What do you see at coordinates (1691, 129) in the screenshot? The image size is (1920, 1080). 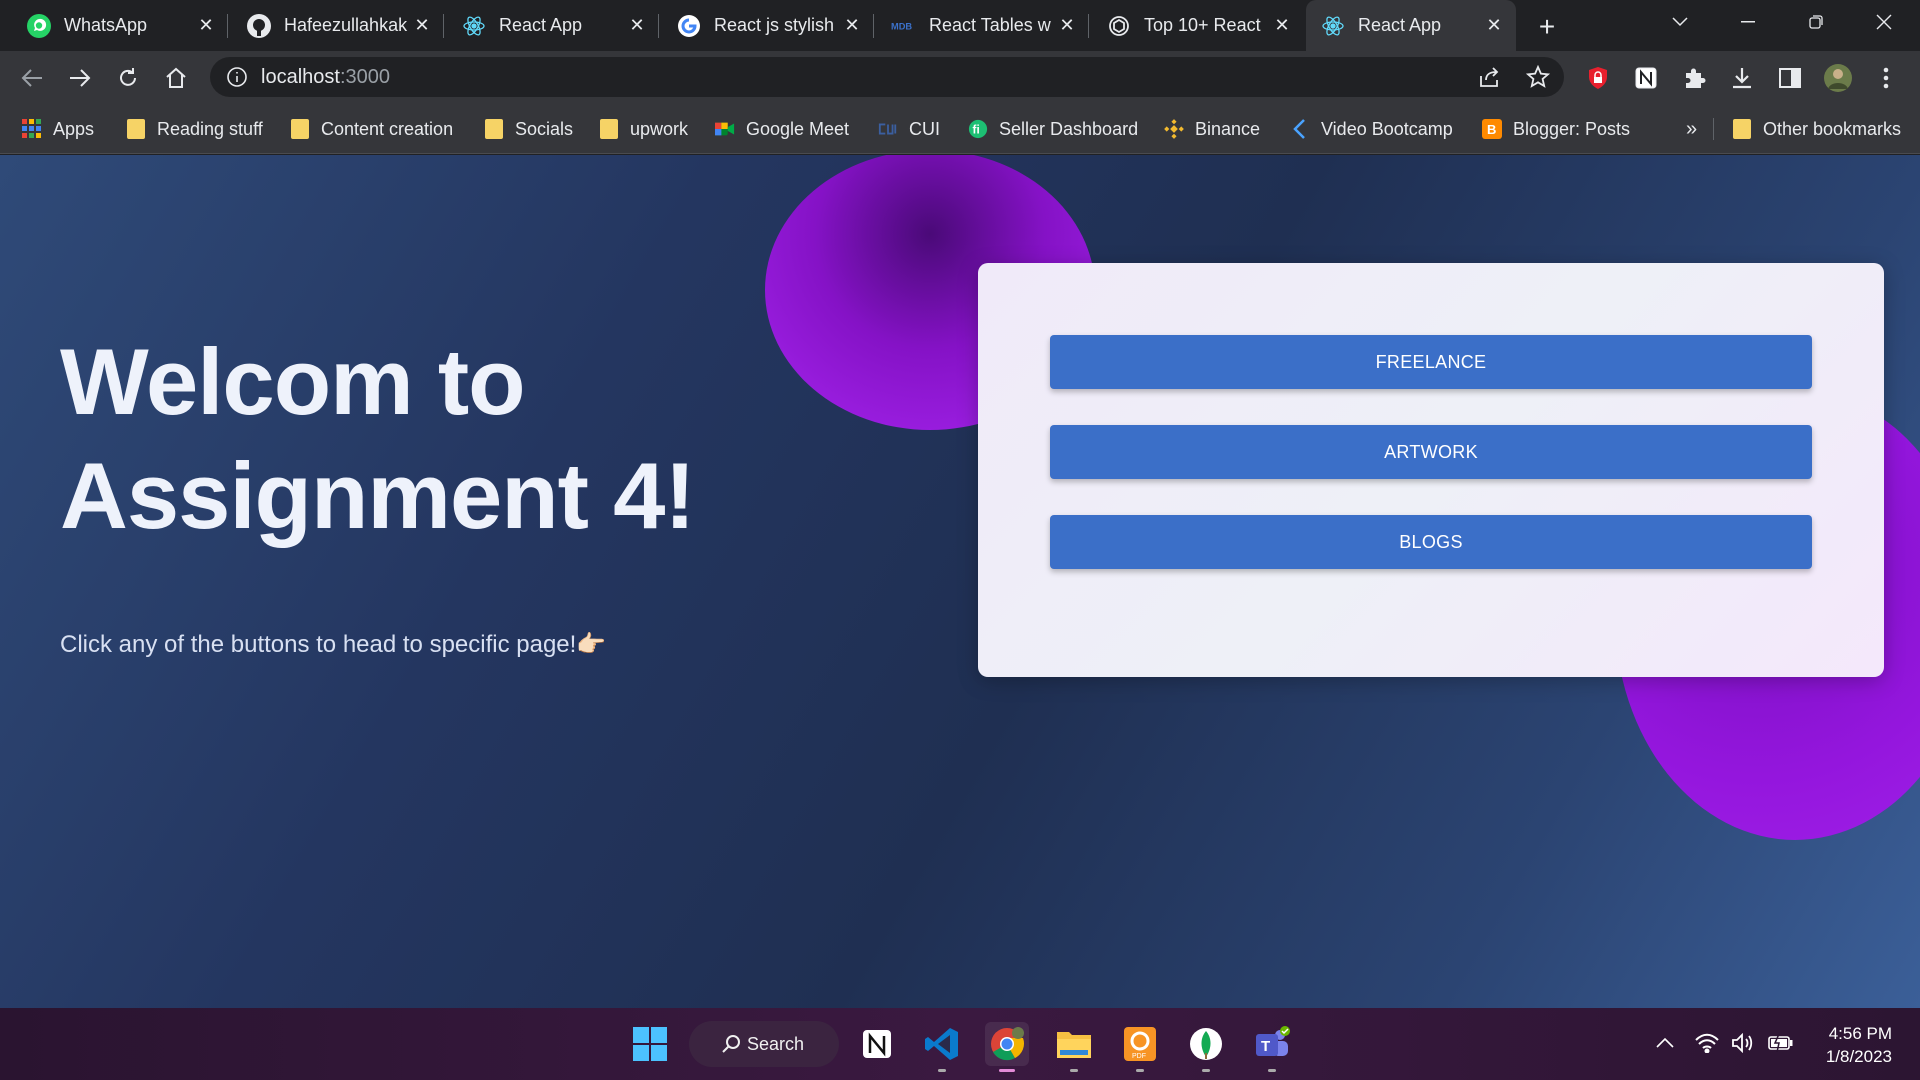 I see `bookmarks-overflow-button: »` at bounding box center [1691, 129].